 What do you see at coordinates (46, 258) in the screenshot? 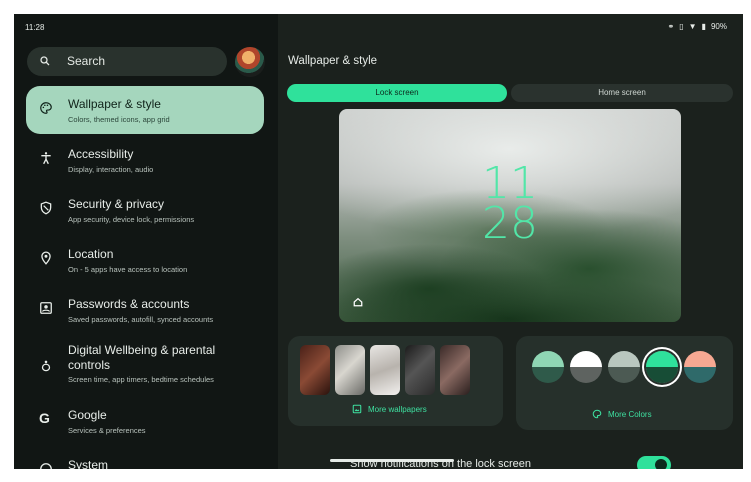
I see `location-pin-icon` at bounding box center [46, 258].